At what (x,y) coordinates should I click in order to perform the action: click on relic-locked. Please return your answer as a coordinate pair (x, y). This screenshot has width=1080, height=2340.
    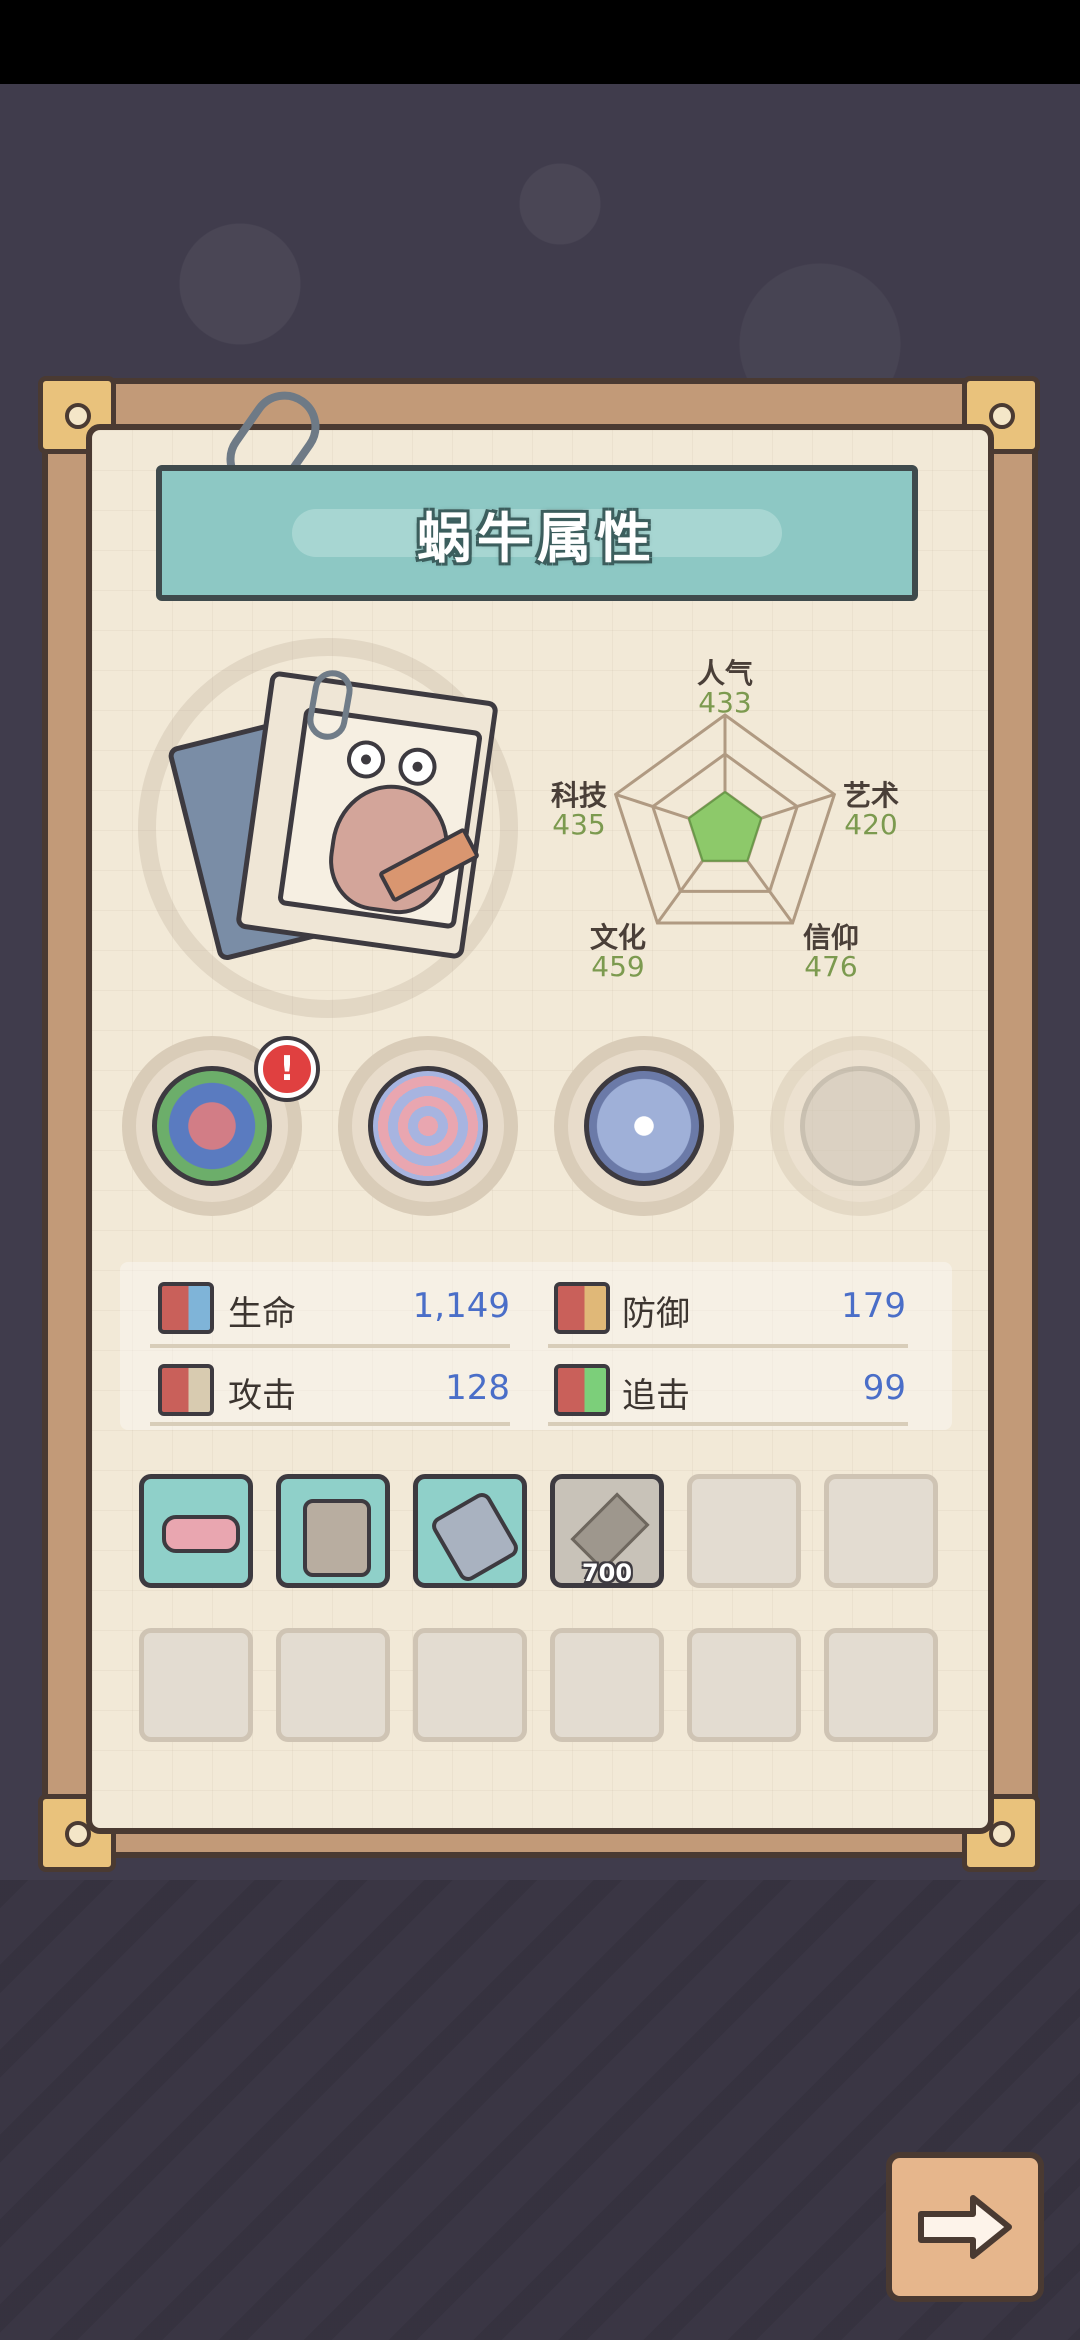
    Looking at the image, I should click on (860, 1126).